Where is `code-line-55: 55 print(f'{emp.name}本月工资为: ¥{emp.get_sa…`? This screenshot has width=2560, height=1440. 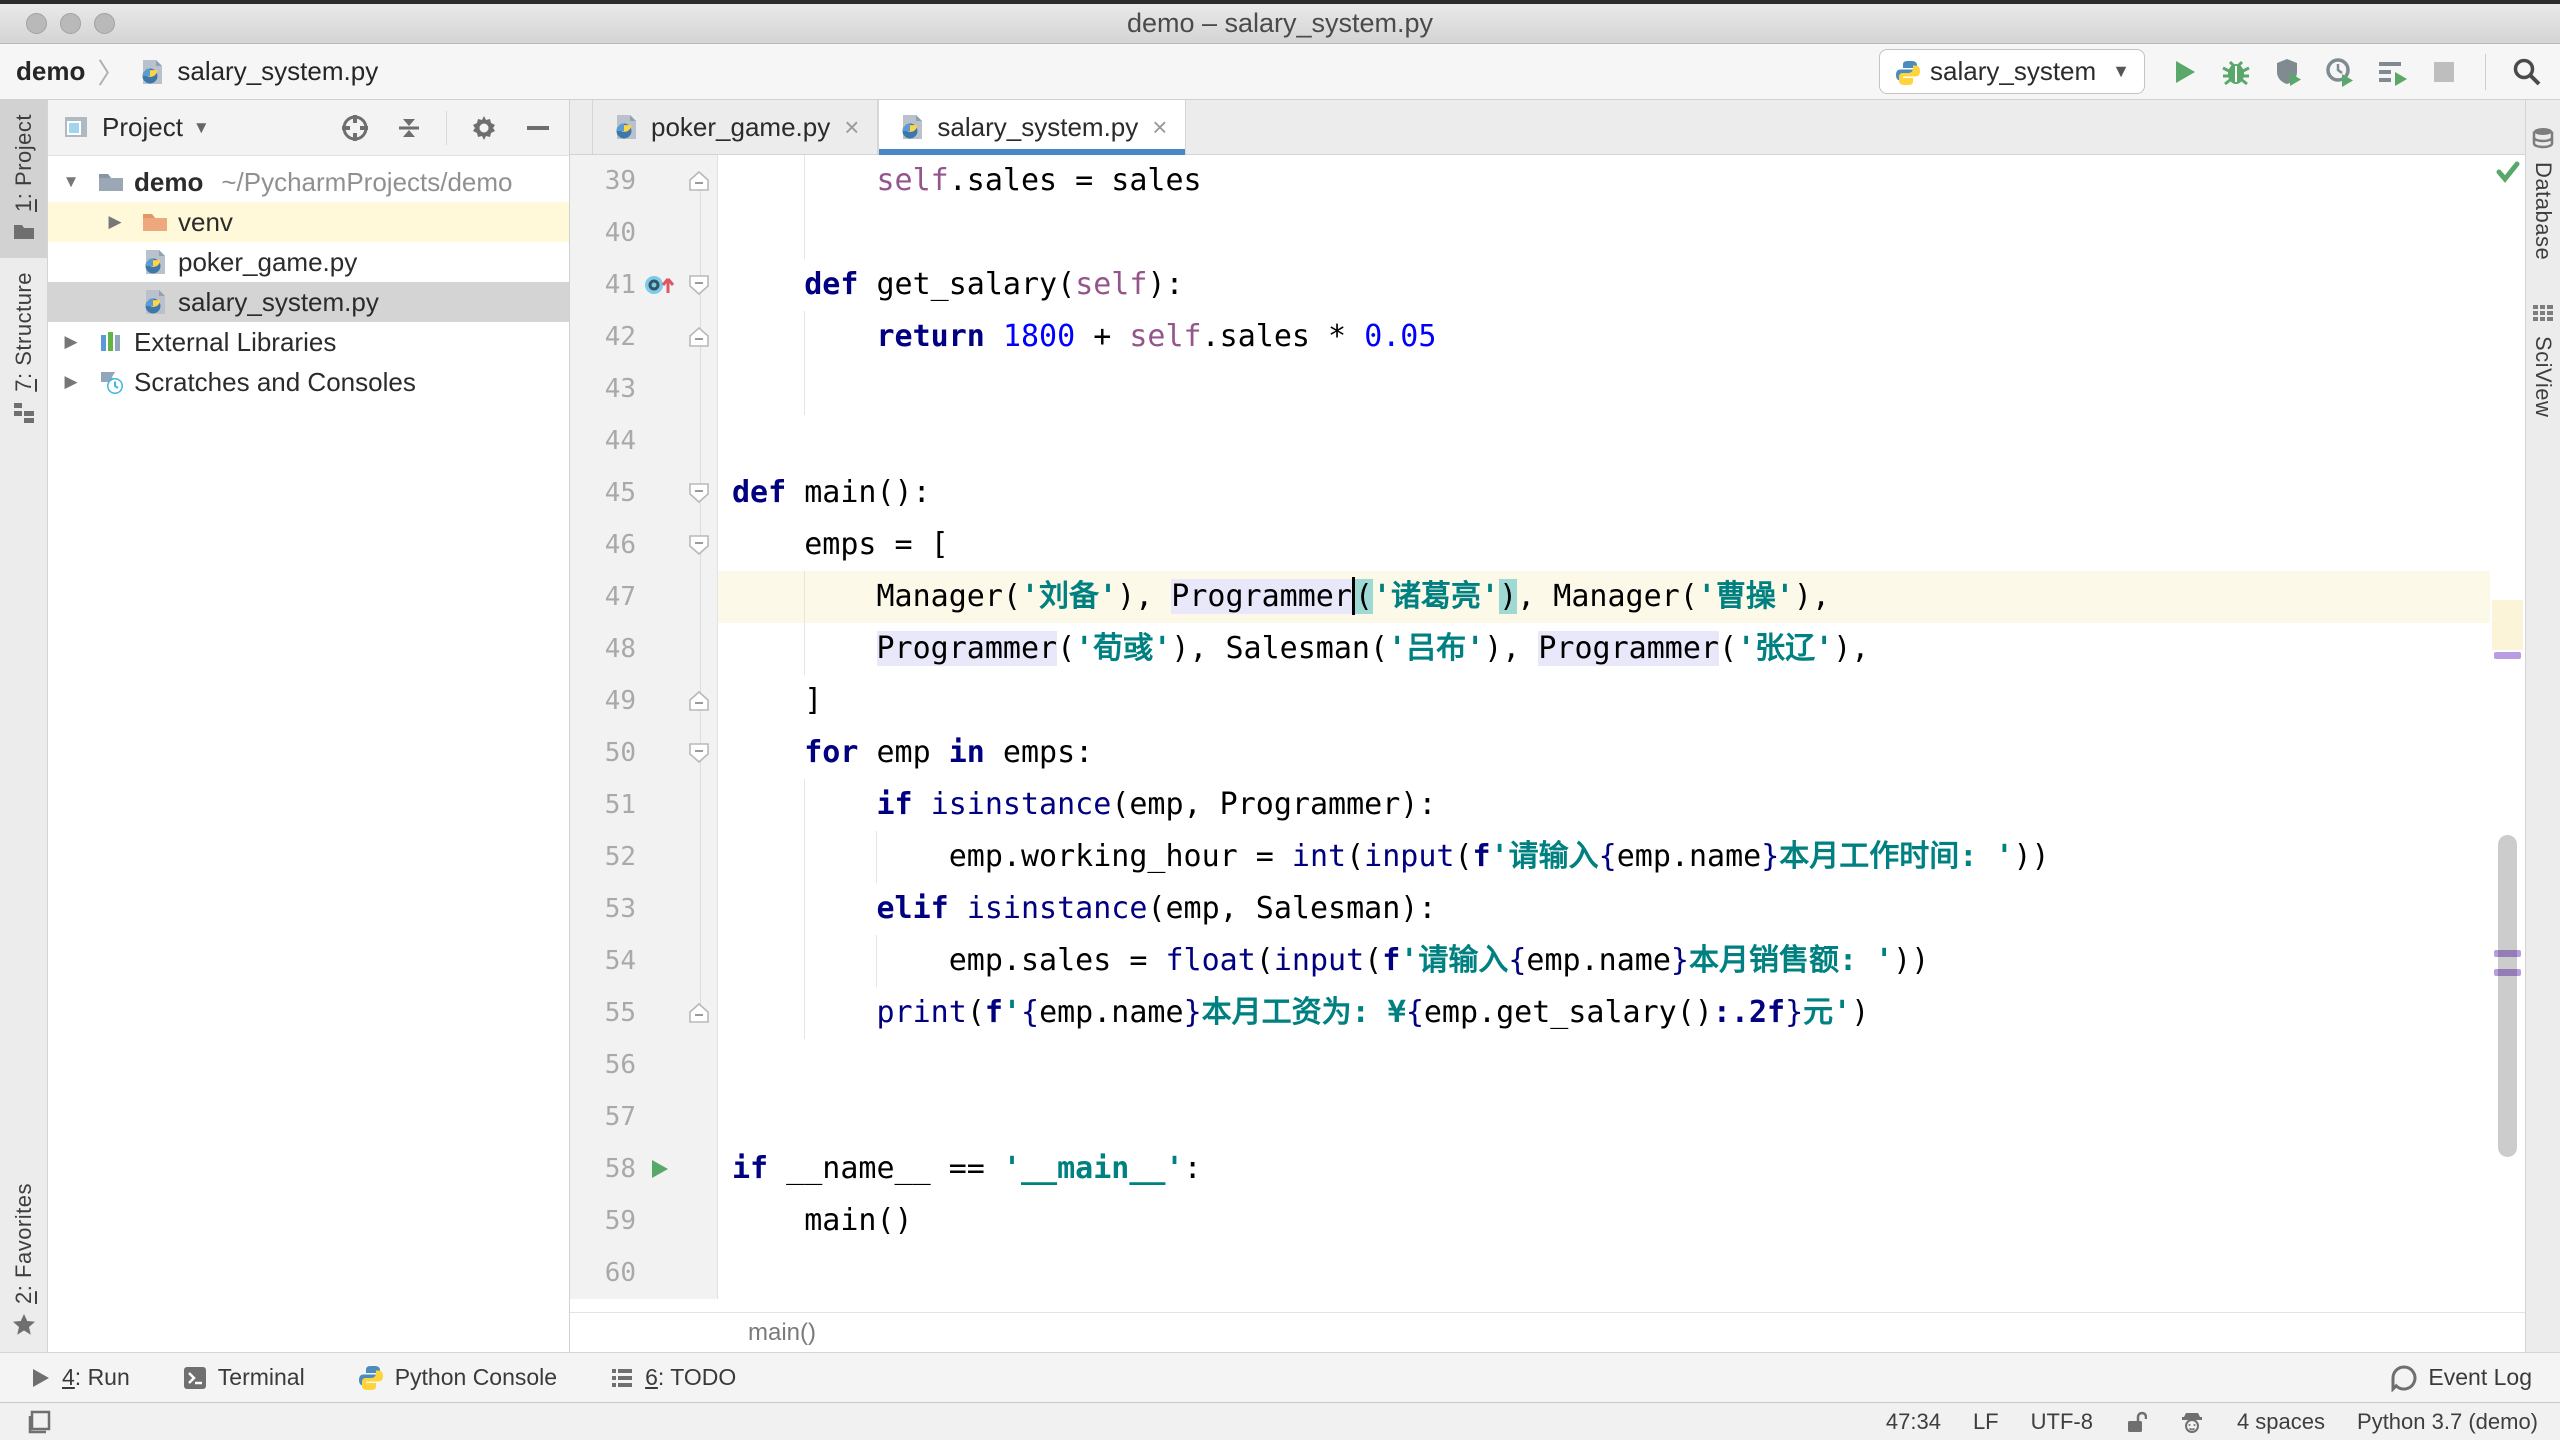
code-line-55: 55 print(f'{emp.name}本月工资为: ¥{emp.get_sa… is located at coordinates (1530, 1013).